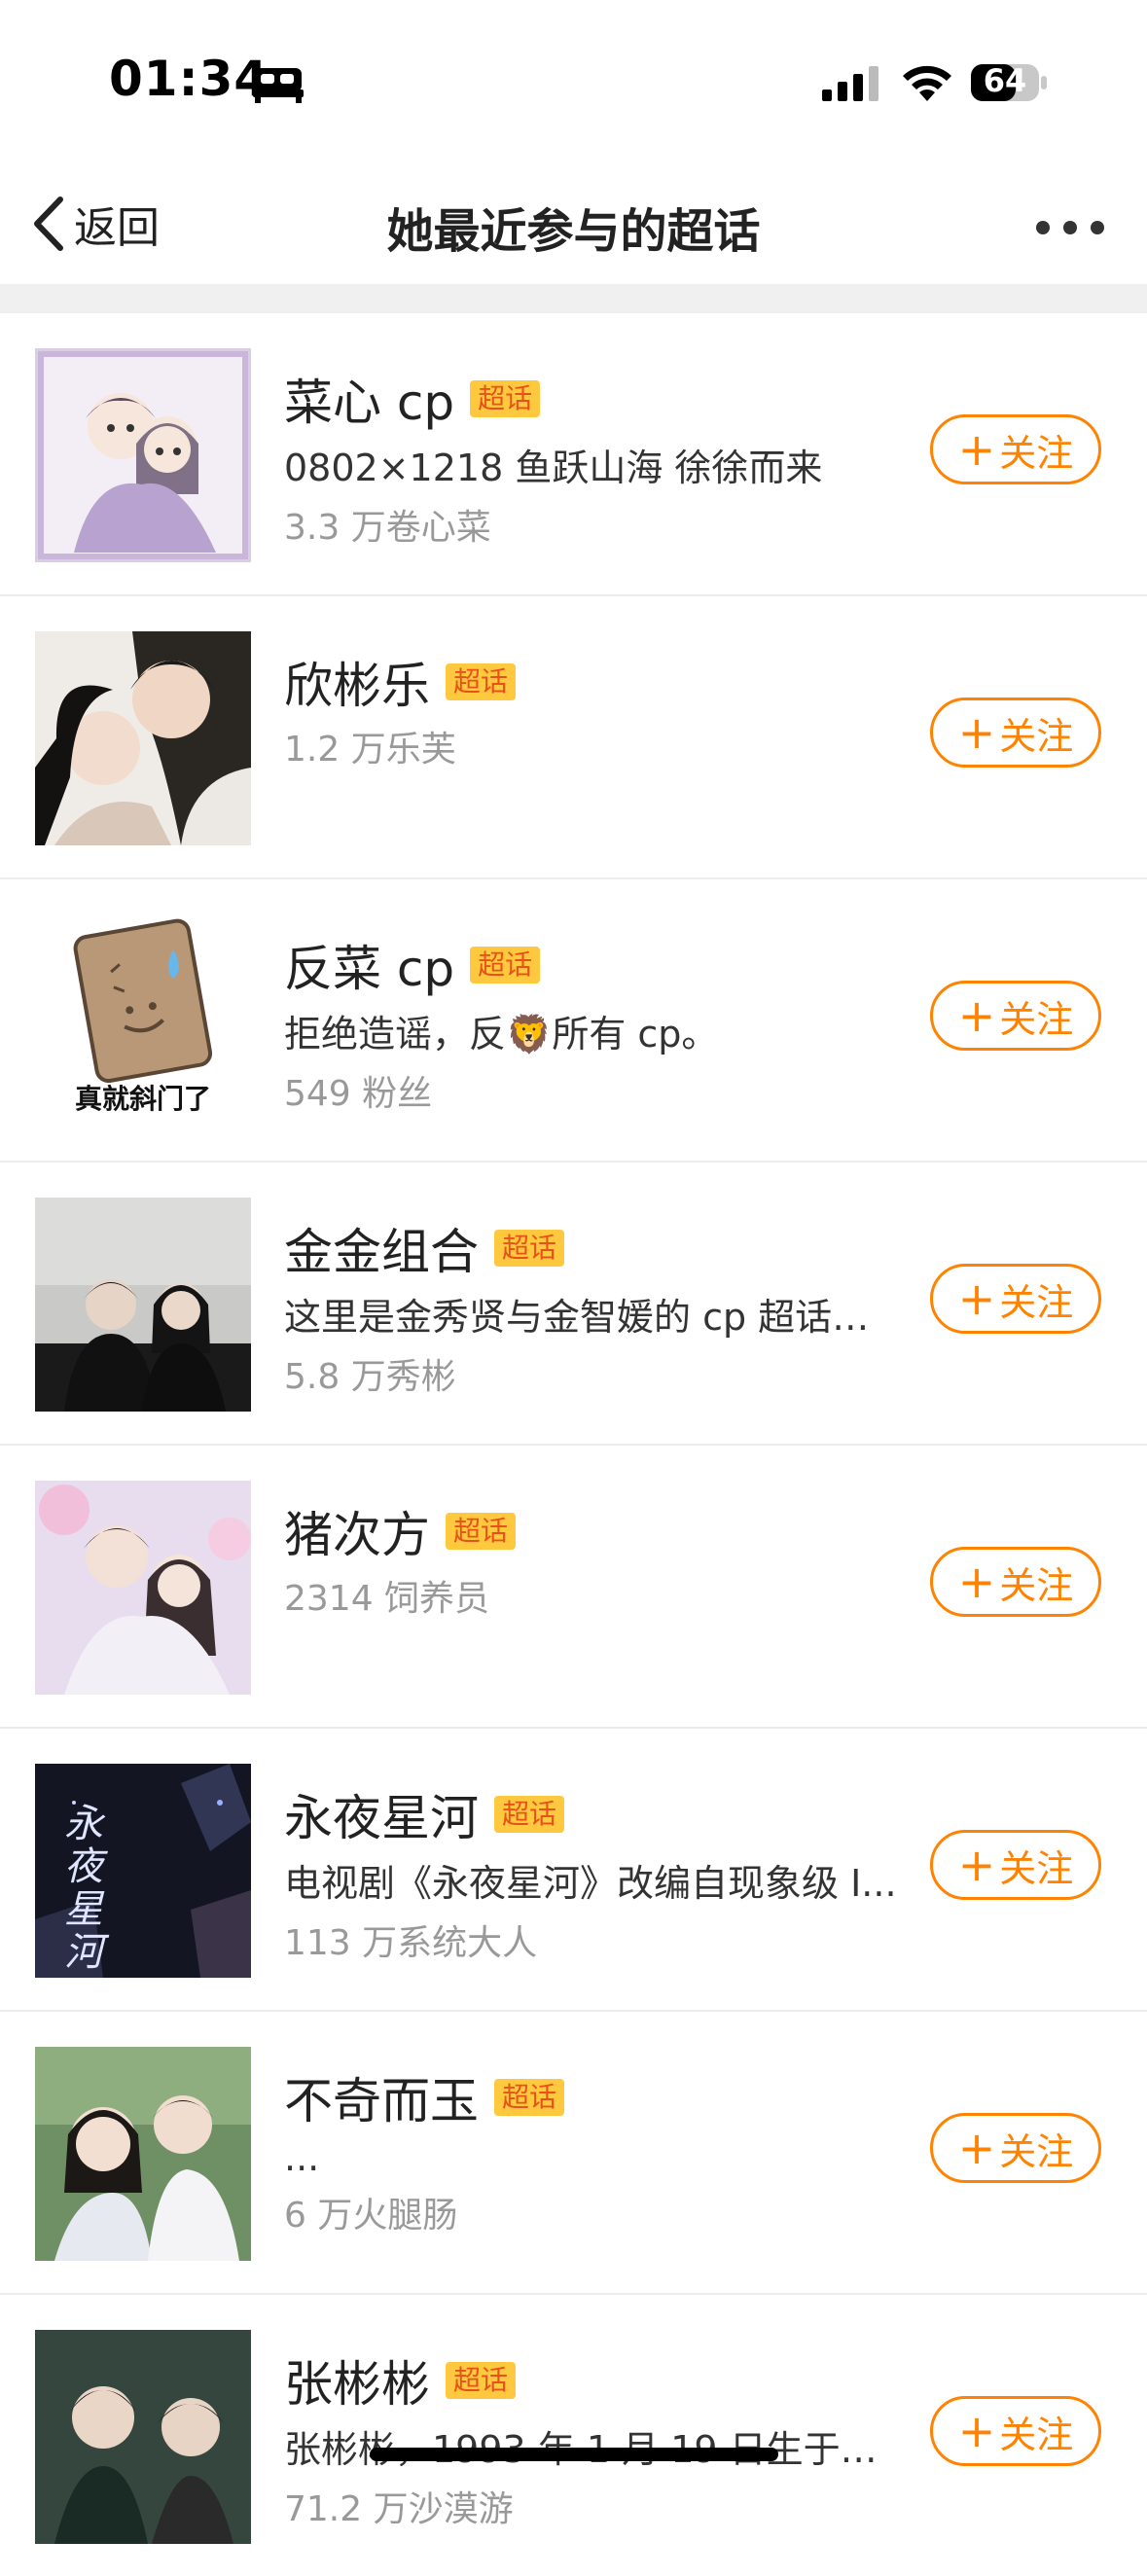 The width and height of the screenshot is (1147, 2576). What do you see at coordinates (358, 1094) in the screenshot?
I see `topic-fan-count: 549 粉丝` at bounding box center [358, 1094].